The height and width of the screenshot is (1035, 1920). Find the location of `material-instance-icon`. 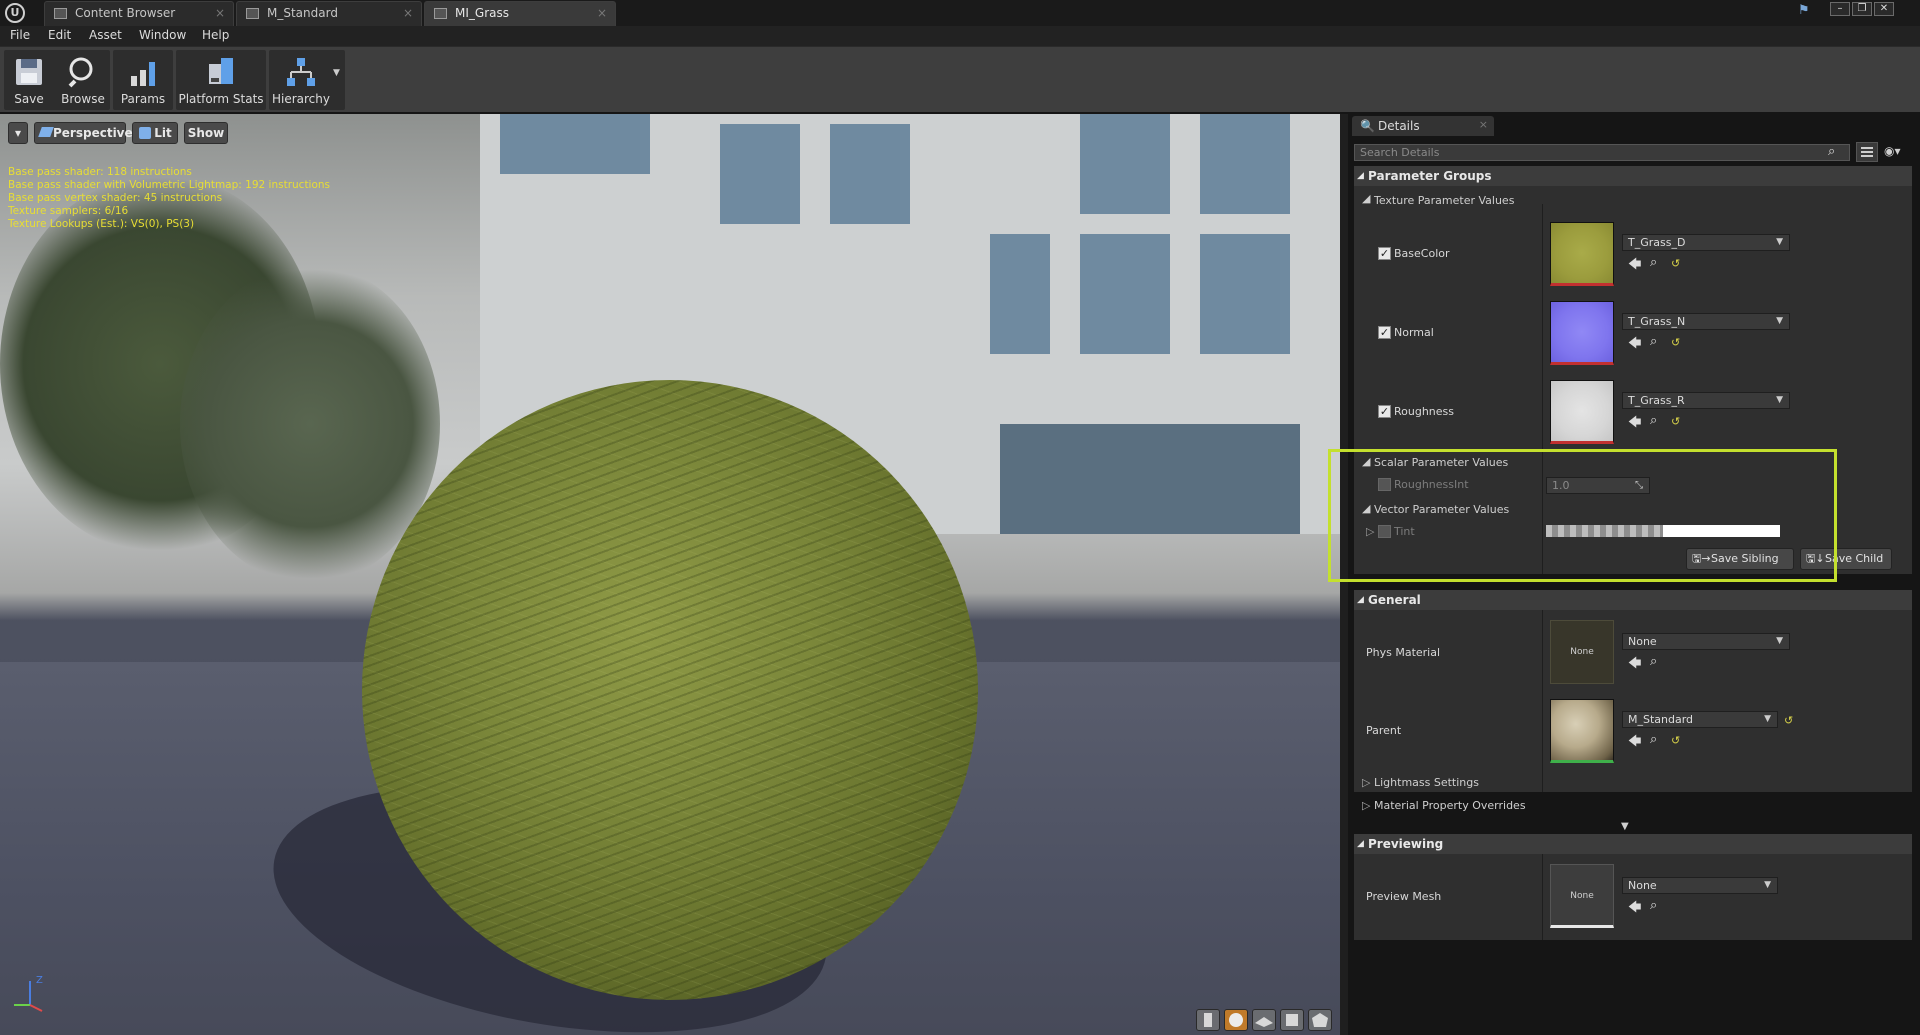

material-instance-icon is located at coordinates (440, 13).